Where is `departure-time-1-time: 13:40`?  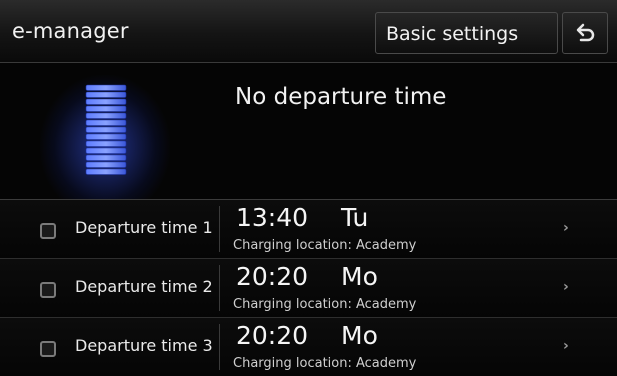 departure-time-1-time: 13:40 is located at coordinates (272, 217).